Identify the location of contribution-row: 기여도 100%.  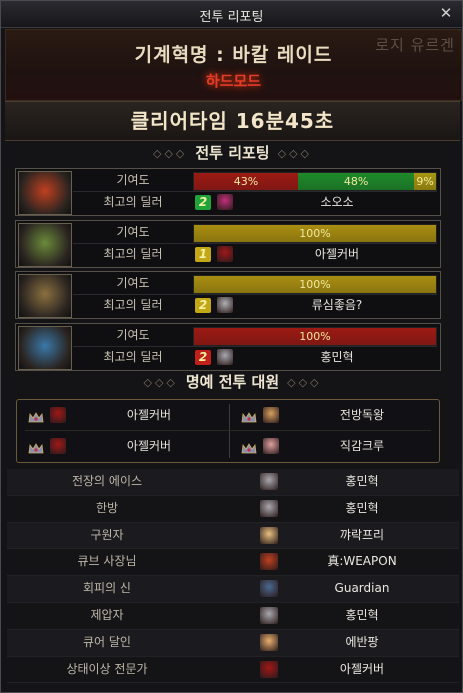
(255, 233).